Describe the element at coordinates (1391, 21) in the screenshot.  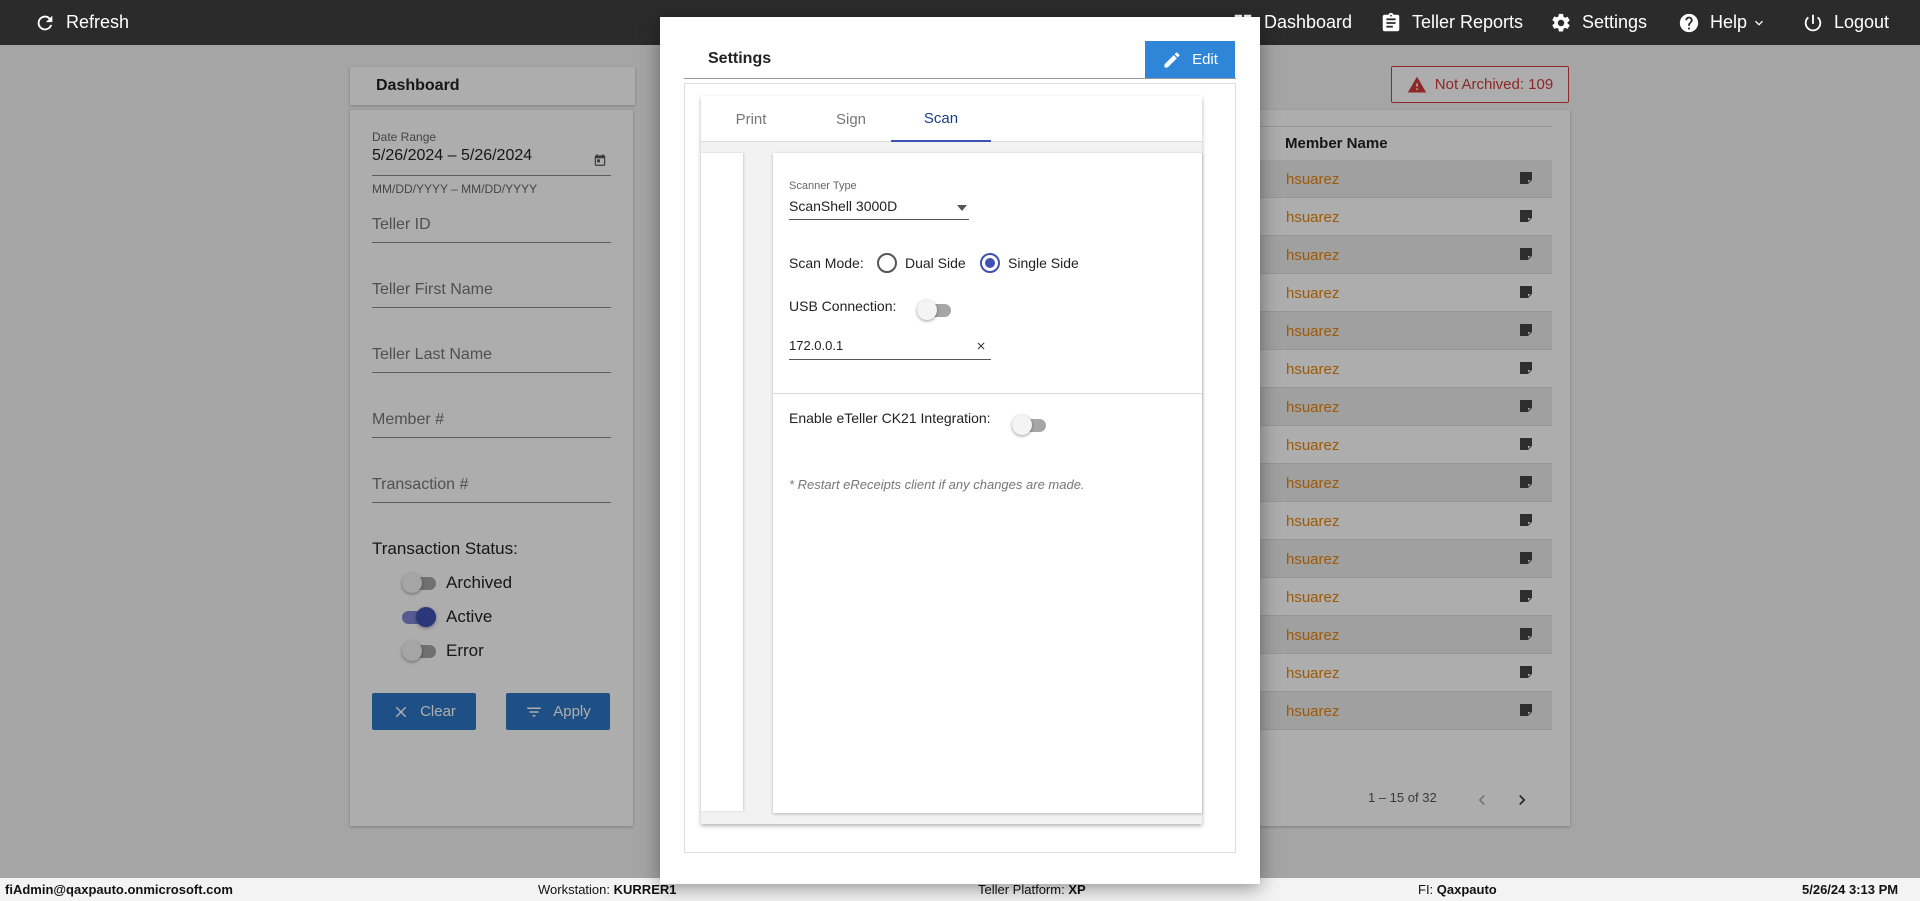
I see `clipboard-icon` at that location.